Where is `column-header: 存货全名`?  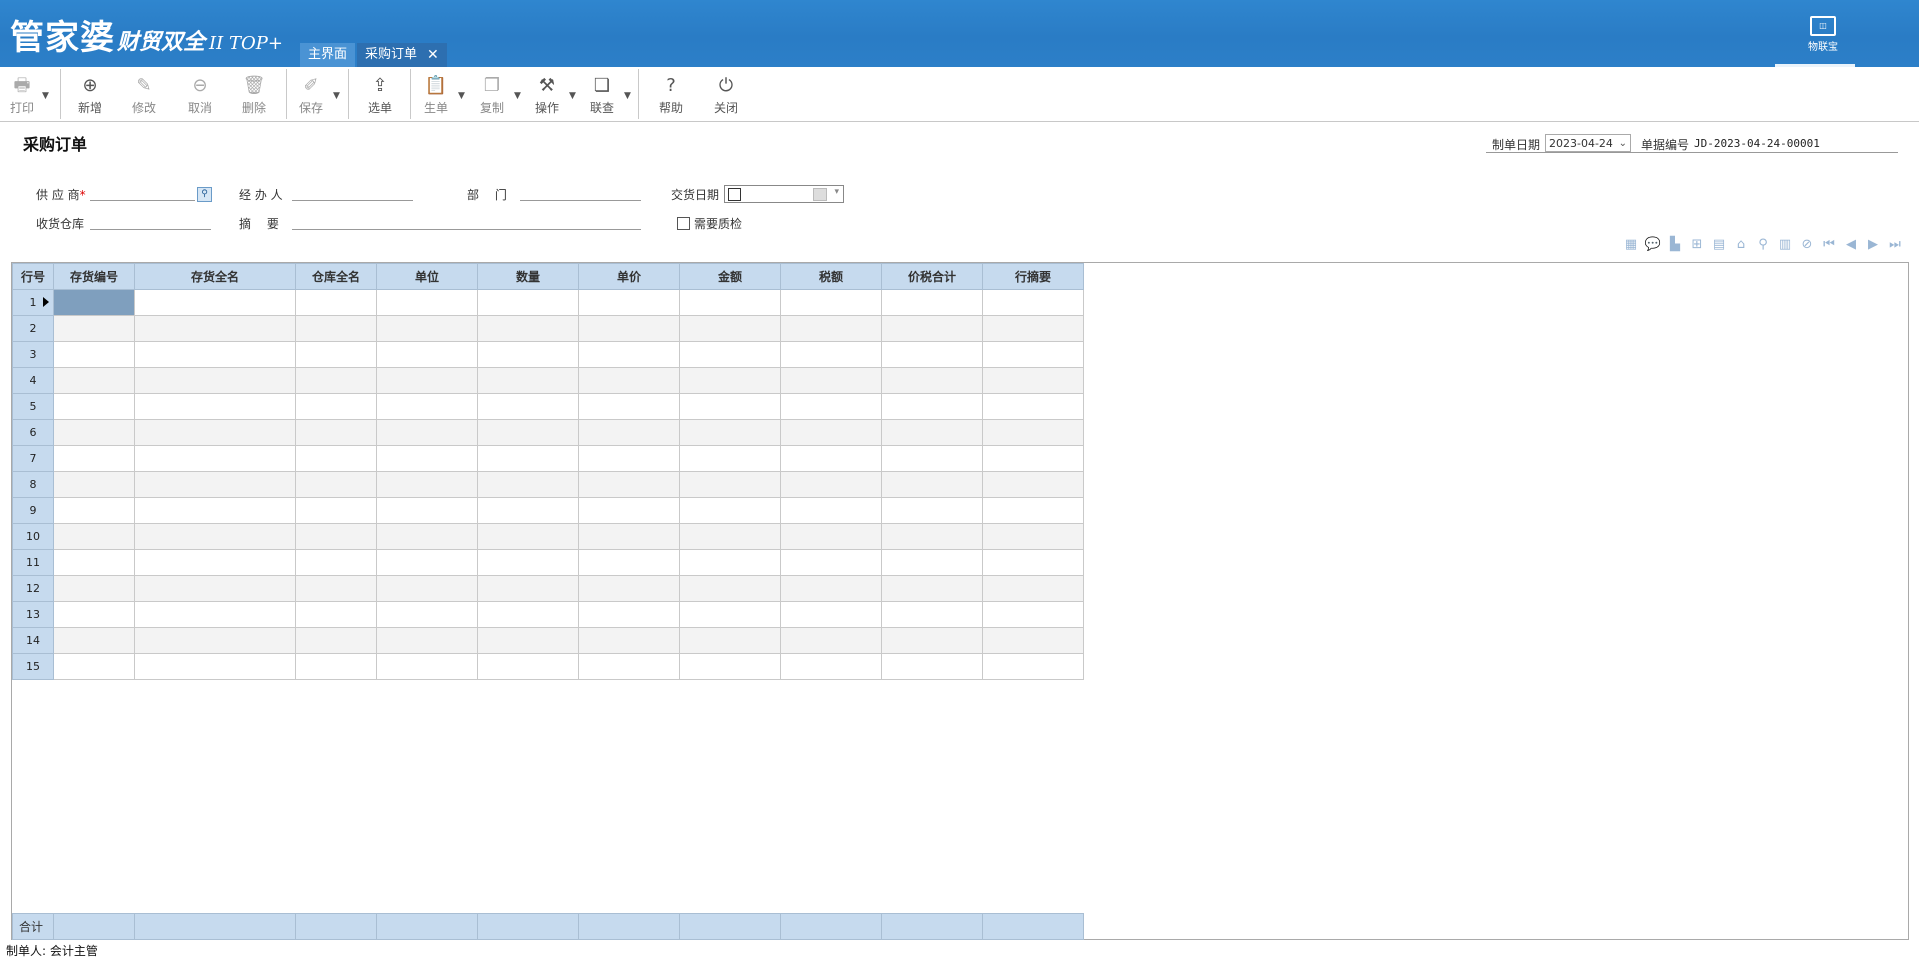
column-header: 存货全名 is located at coordinates (215, 276).